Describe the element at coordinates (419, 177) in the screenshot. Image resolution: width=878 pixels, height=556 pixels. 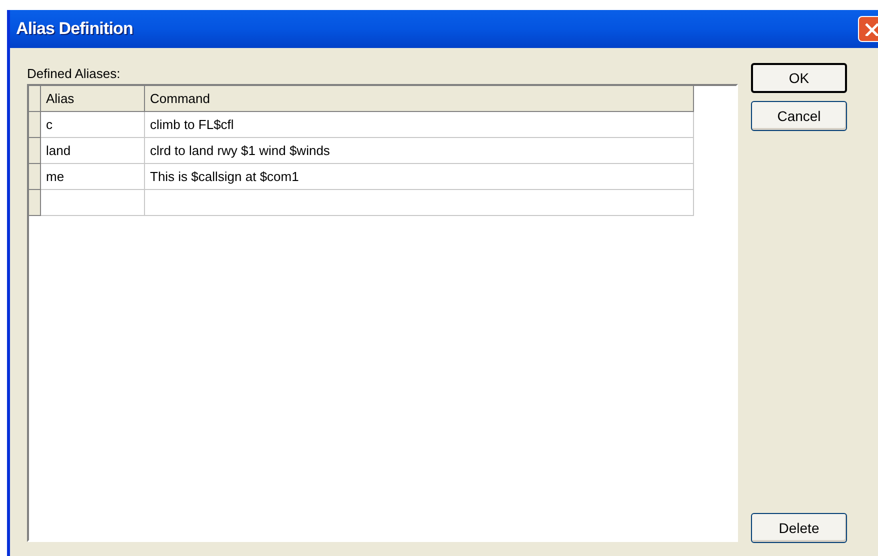
I see `table-cell: This is $callsign at $com1` at that location.